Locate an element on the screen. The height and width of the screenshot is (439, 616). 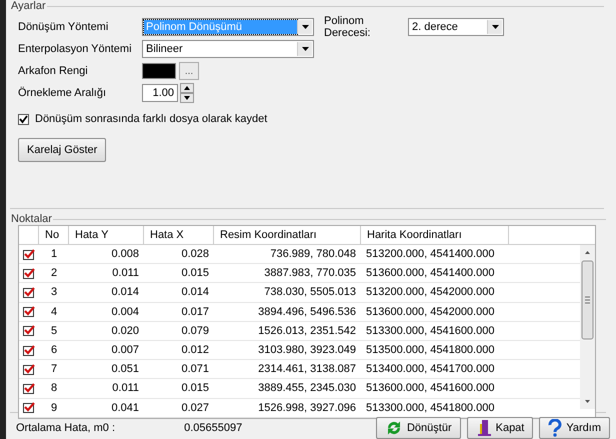
table-cell-text: 513500.000, 4541800.000 is located at coordinates (430, 350).